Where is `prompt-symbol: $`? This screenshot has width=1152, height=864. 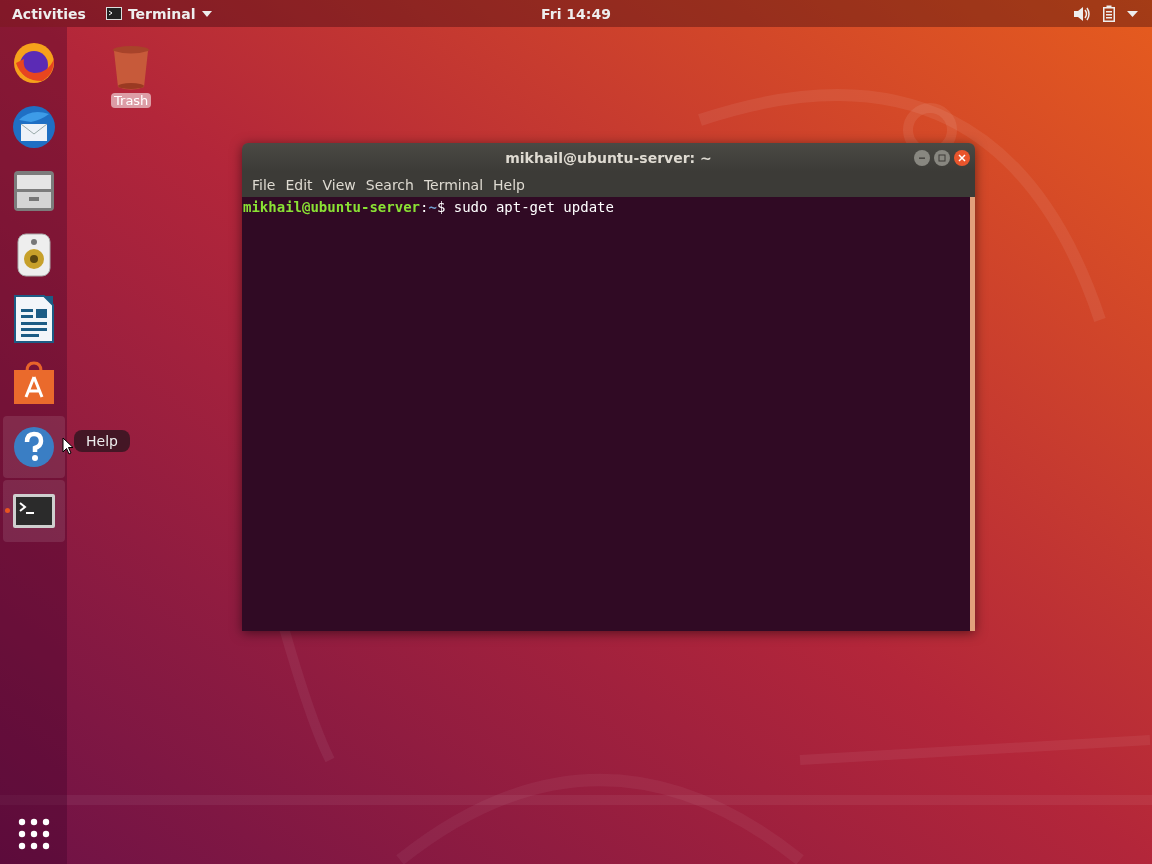
prompt-symbol: $ is located at coordinates (441, 207).